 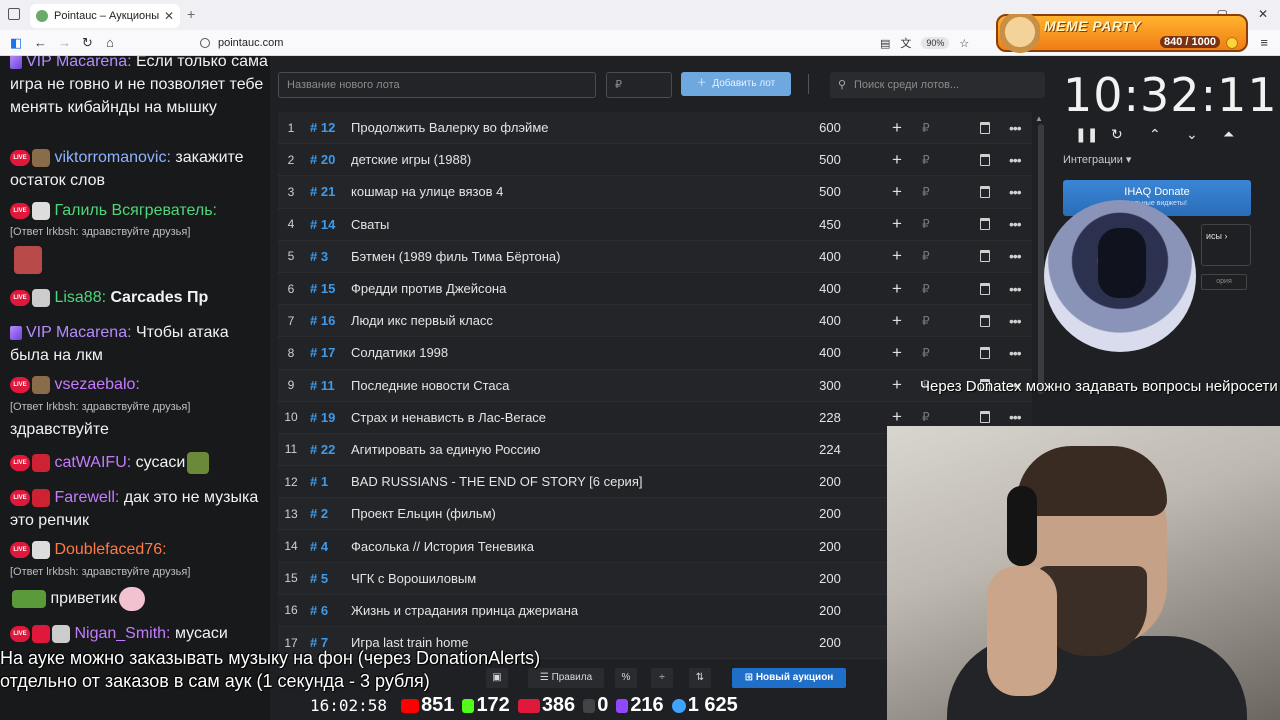 What do you see at coordinates (830, 385) in the screenshot?
I see `lot-amount: 300` at bounding box center [830, 385].